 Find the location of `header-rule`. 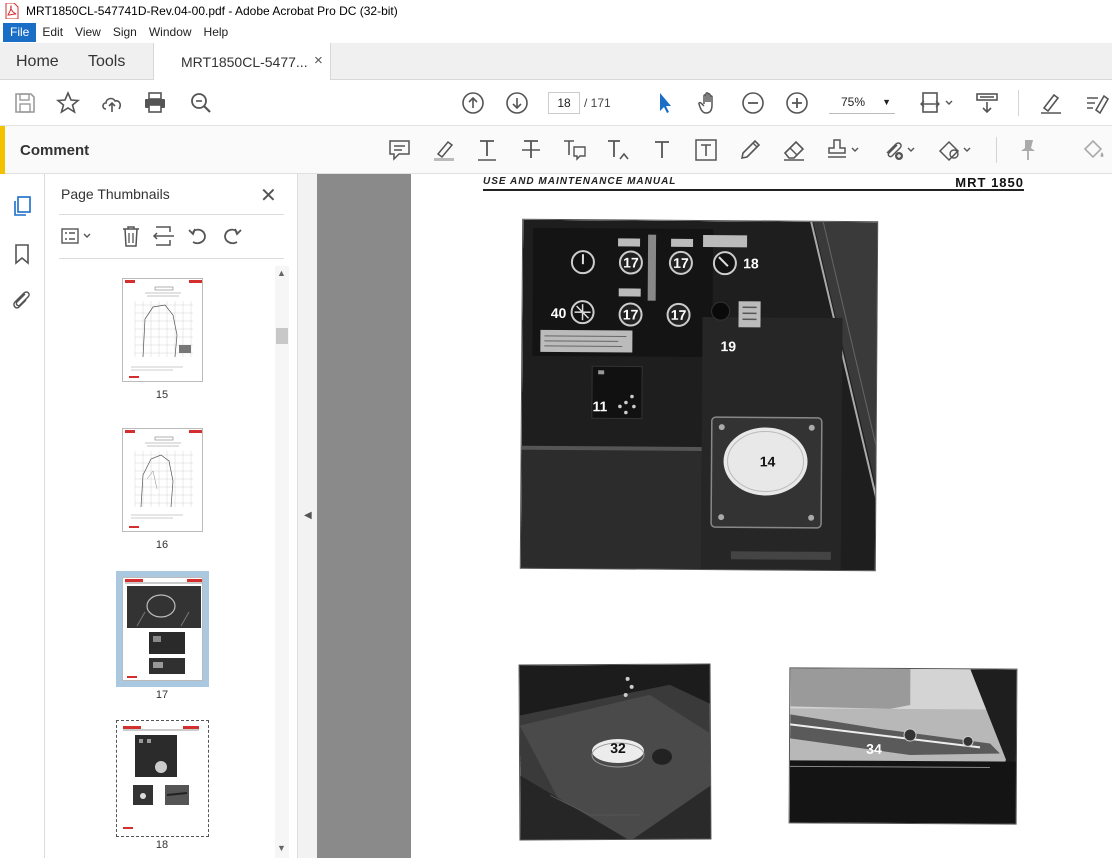

header-rule is located at coordinates (753, 190).